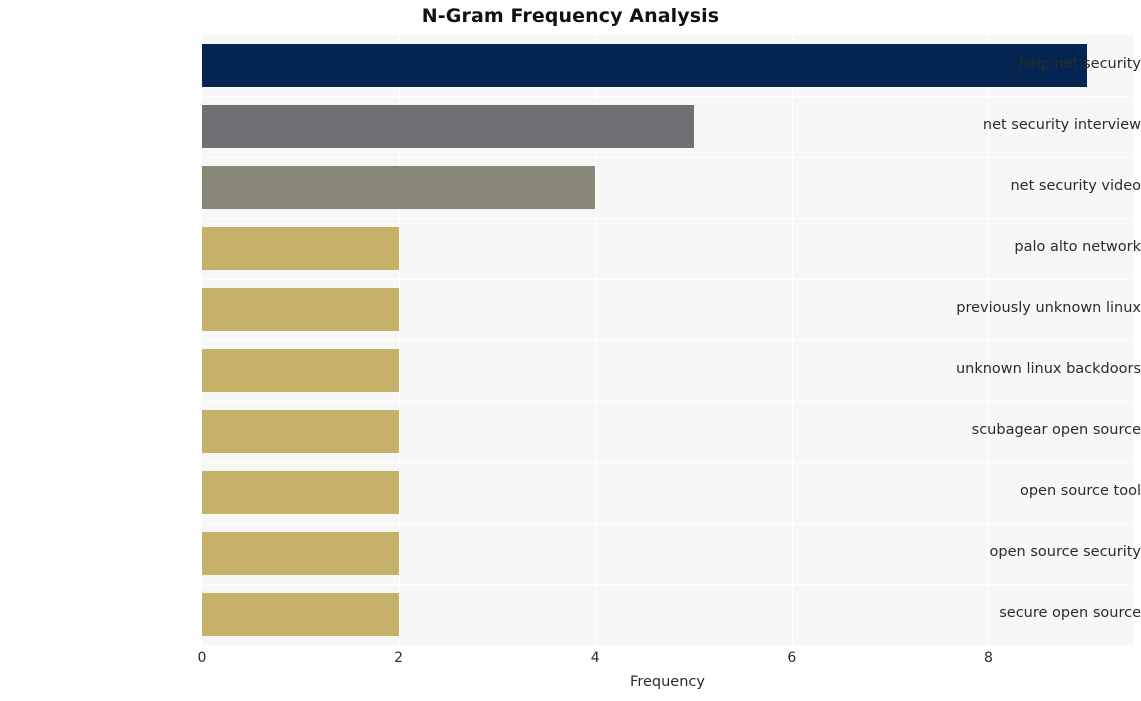 The image size is (1141, 701). Describe the element at coordinates (1048, 368) in the screenshot. I see `y-tick-label: unknown linux backdoors` at that location.